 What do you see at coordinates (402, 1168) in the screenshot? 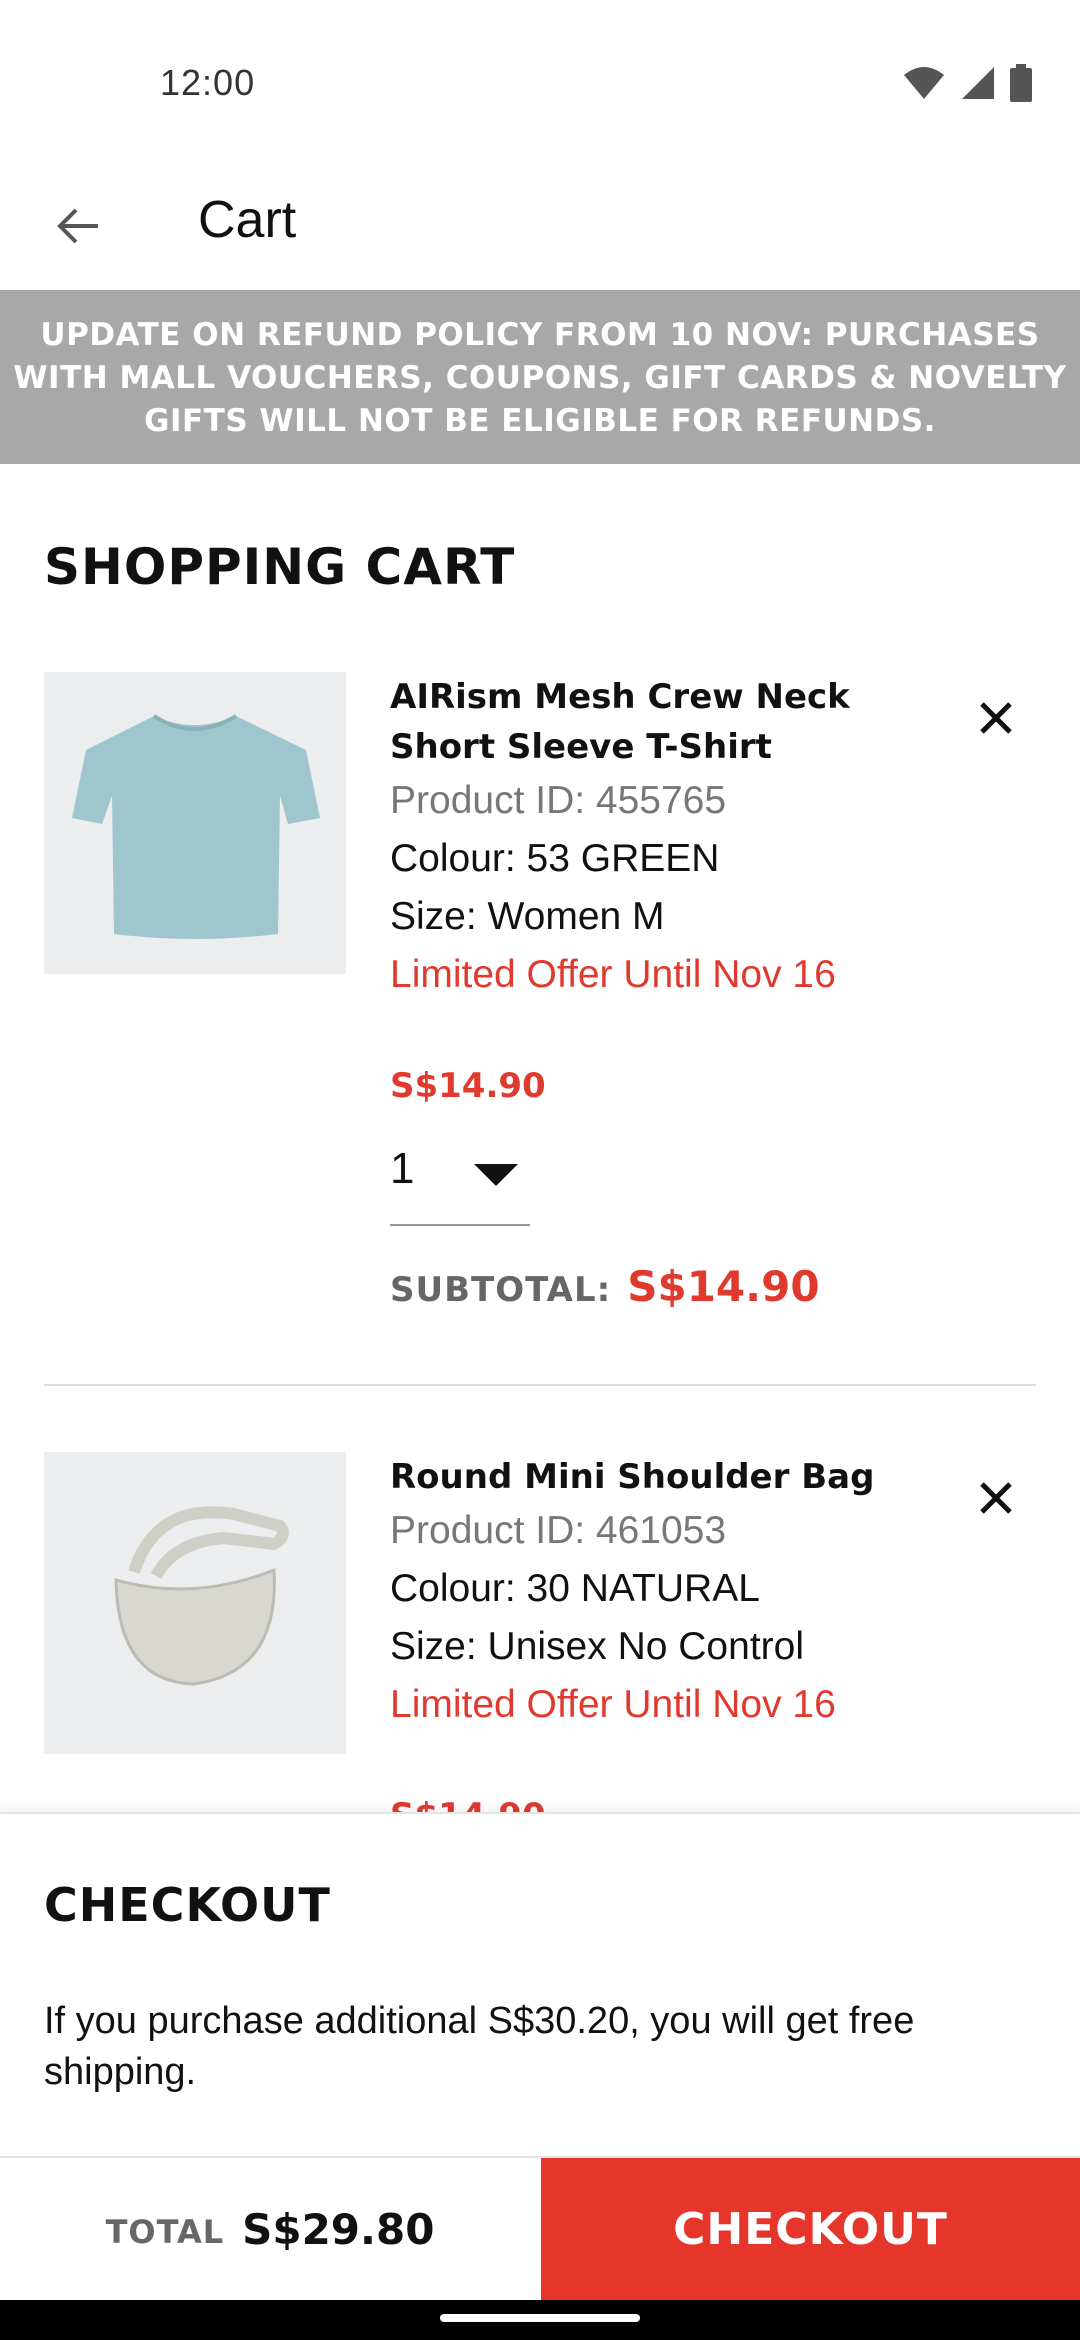
I see `quantity-value: 1` at bounding box center [402, 1168].